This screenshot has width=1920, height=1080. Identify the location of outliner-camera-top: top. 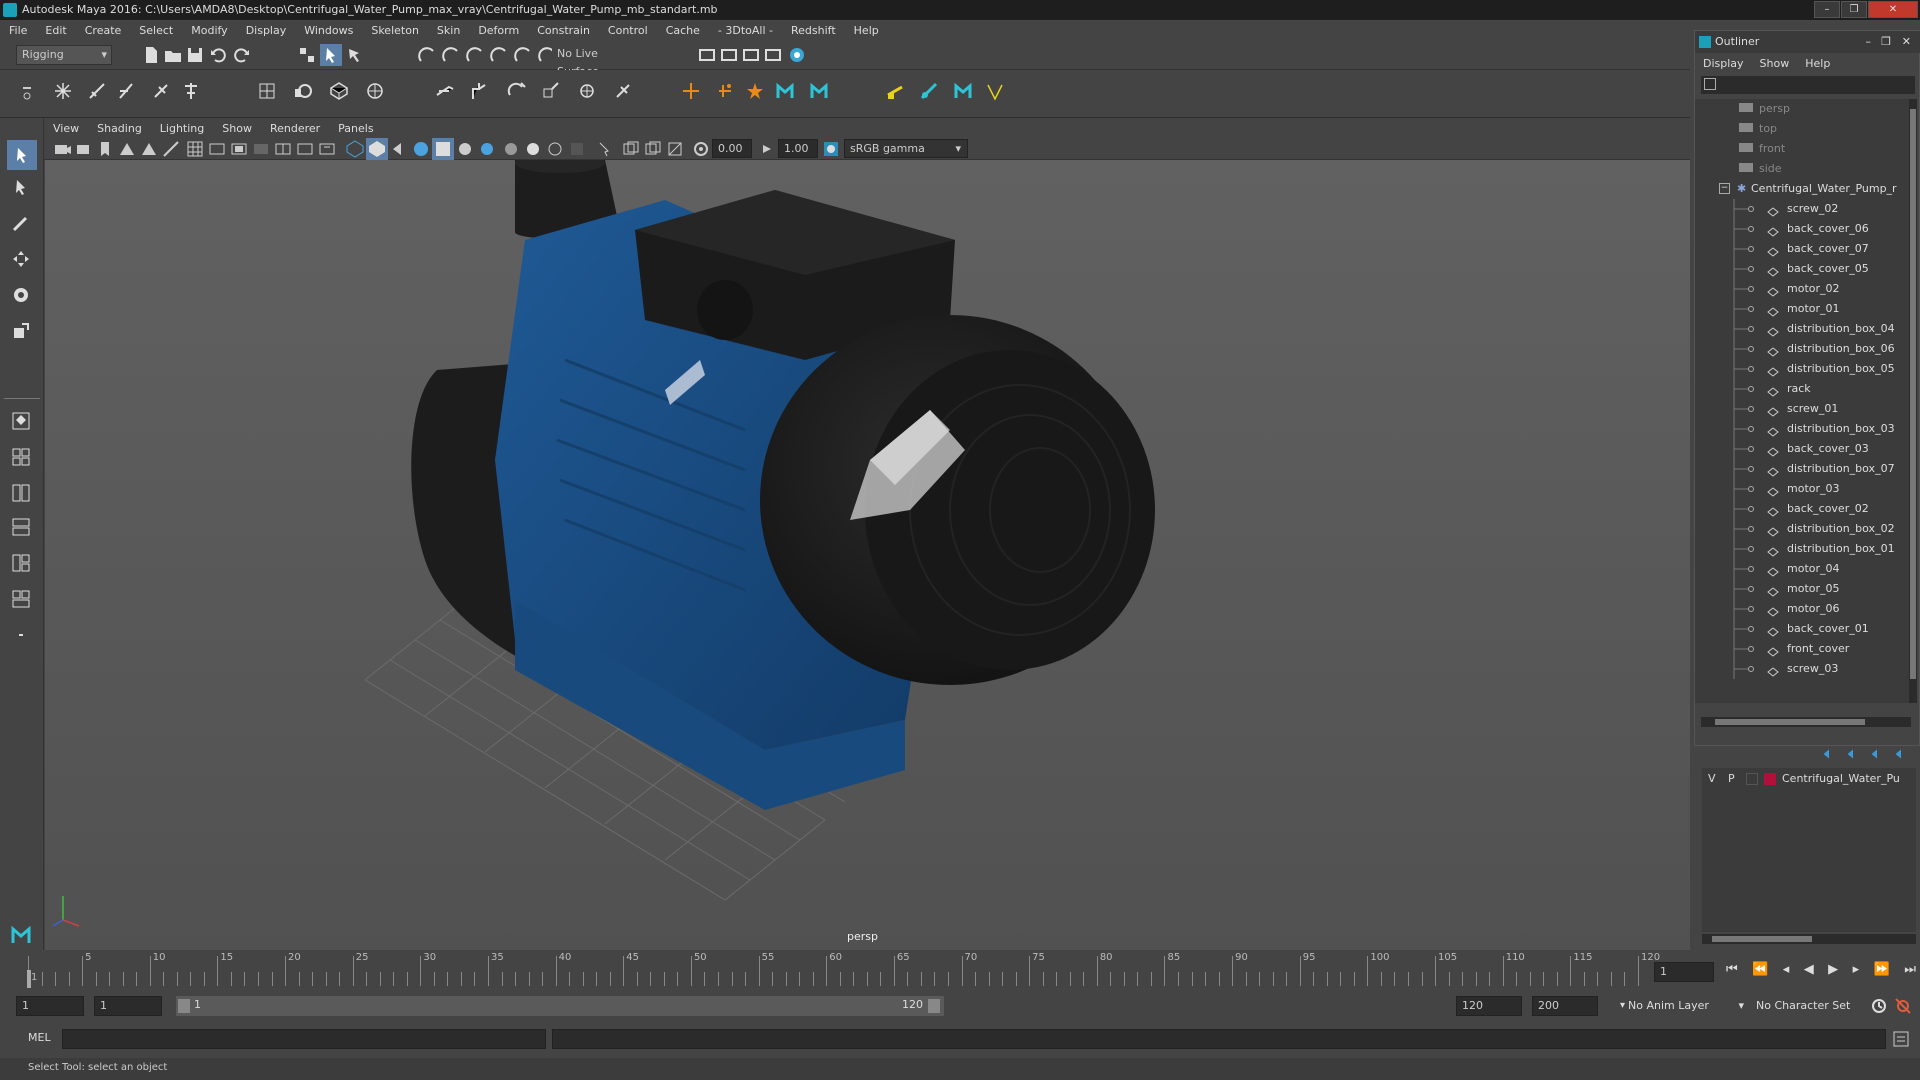
(1758, 129).